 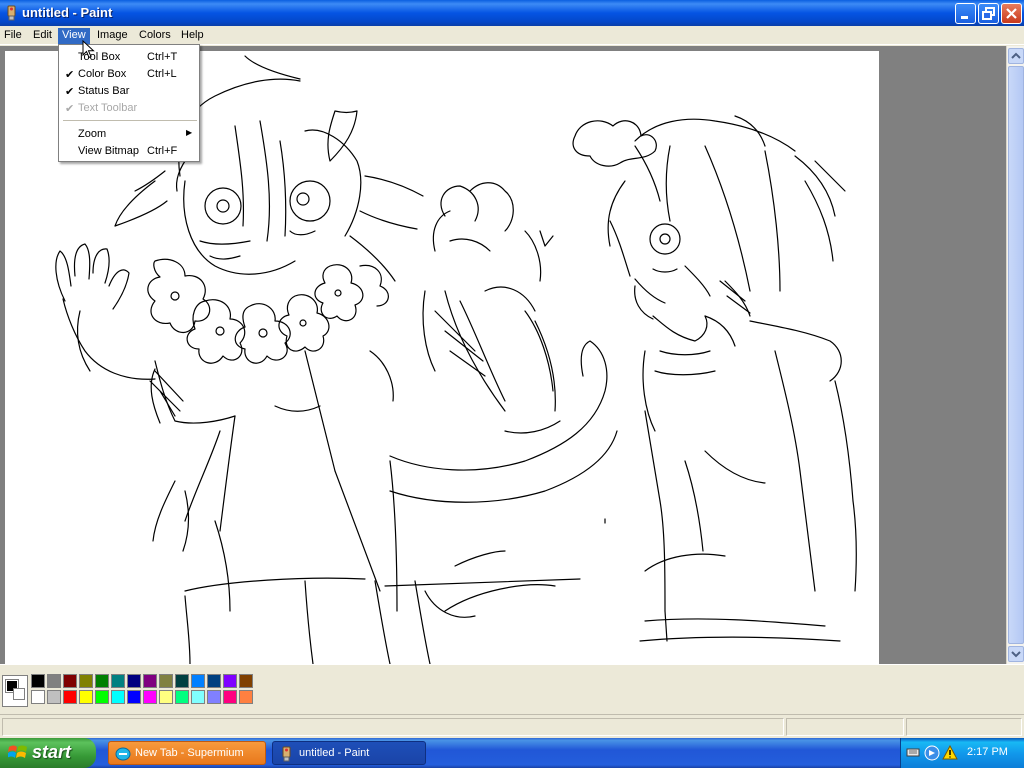 What do you see at coordinates (88, 49) in the screenshot?
I see `mouse-cursor-icon` at bounding box center [88, 49].